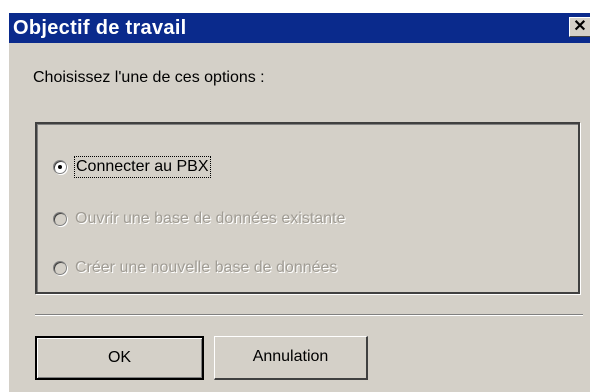  I want to click on radio-selected-icon, so click(60, 167).